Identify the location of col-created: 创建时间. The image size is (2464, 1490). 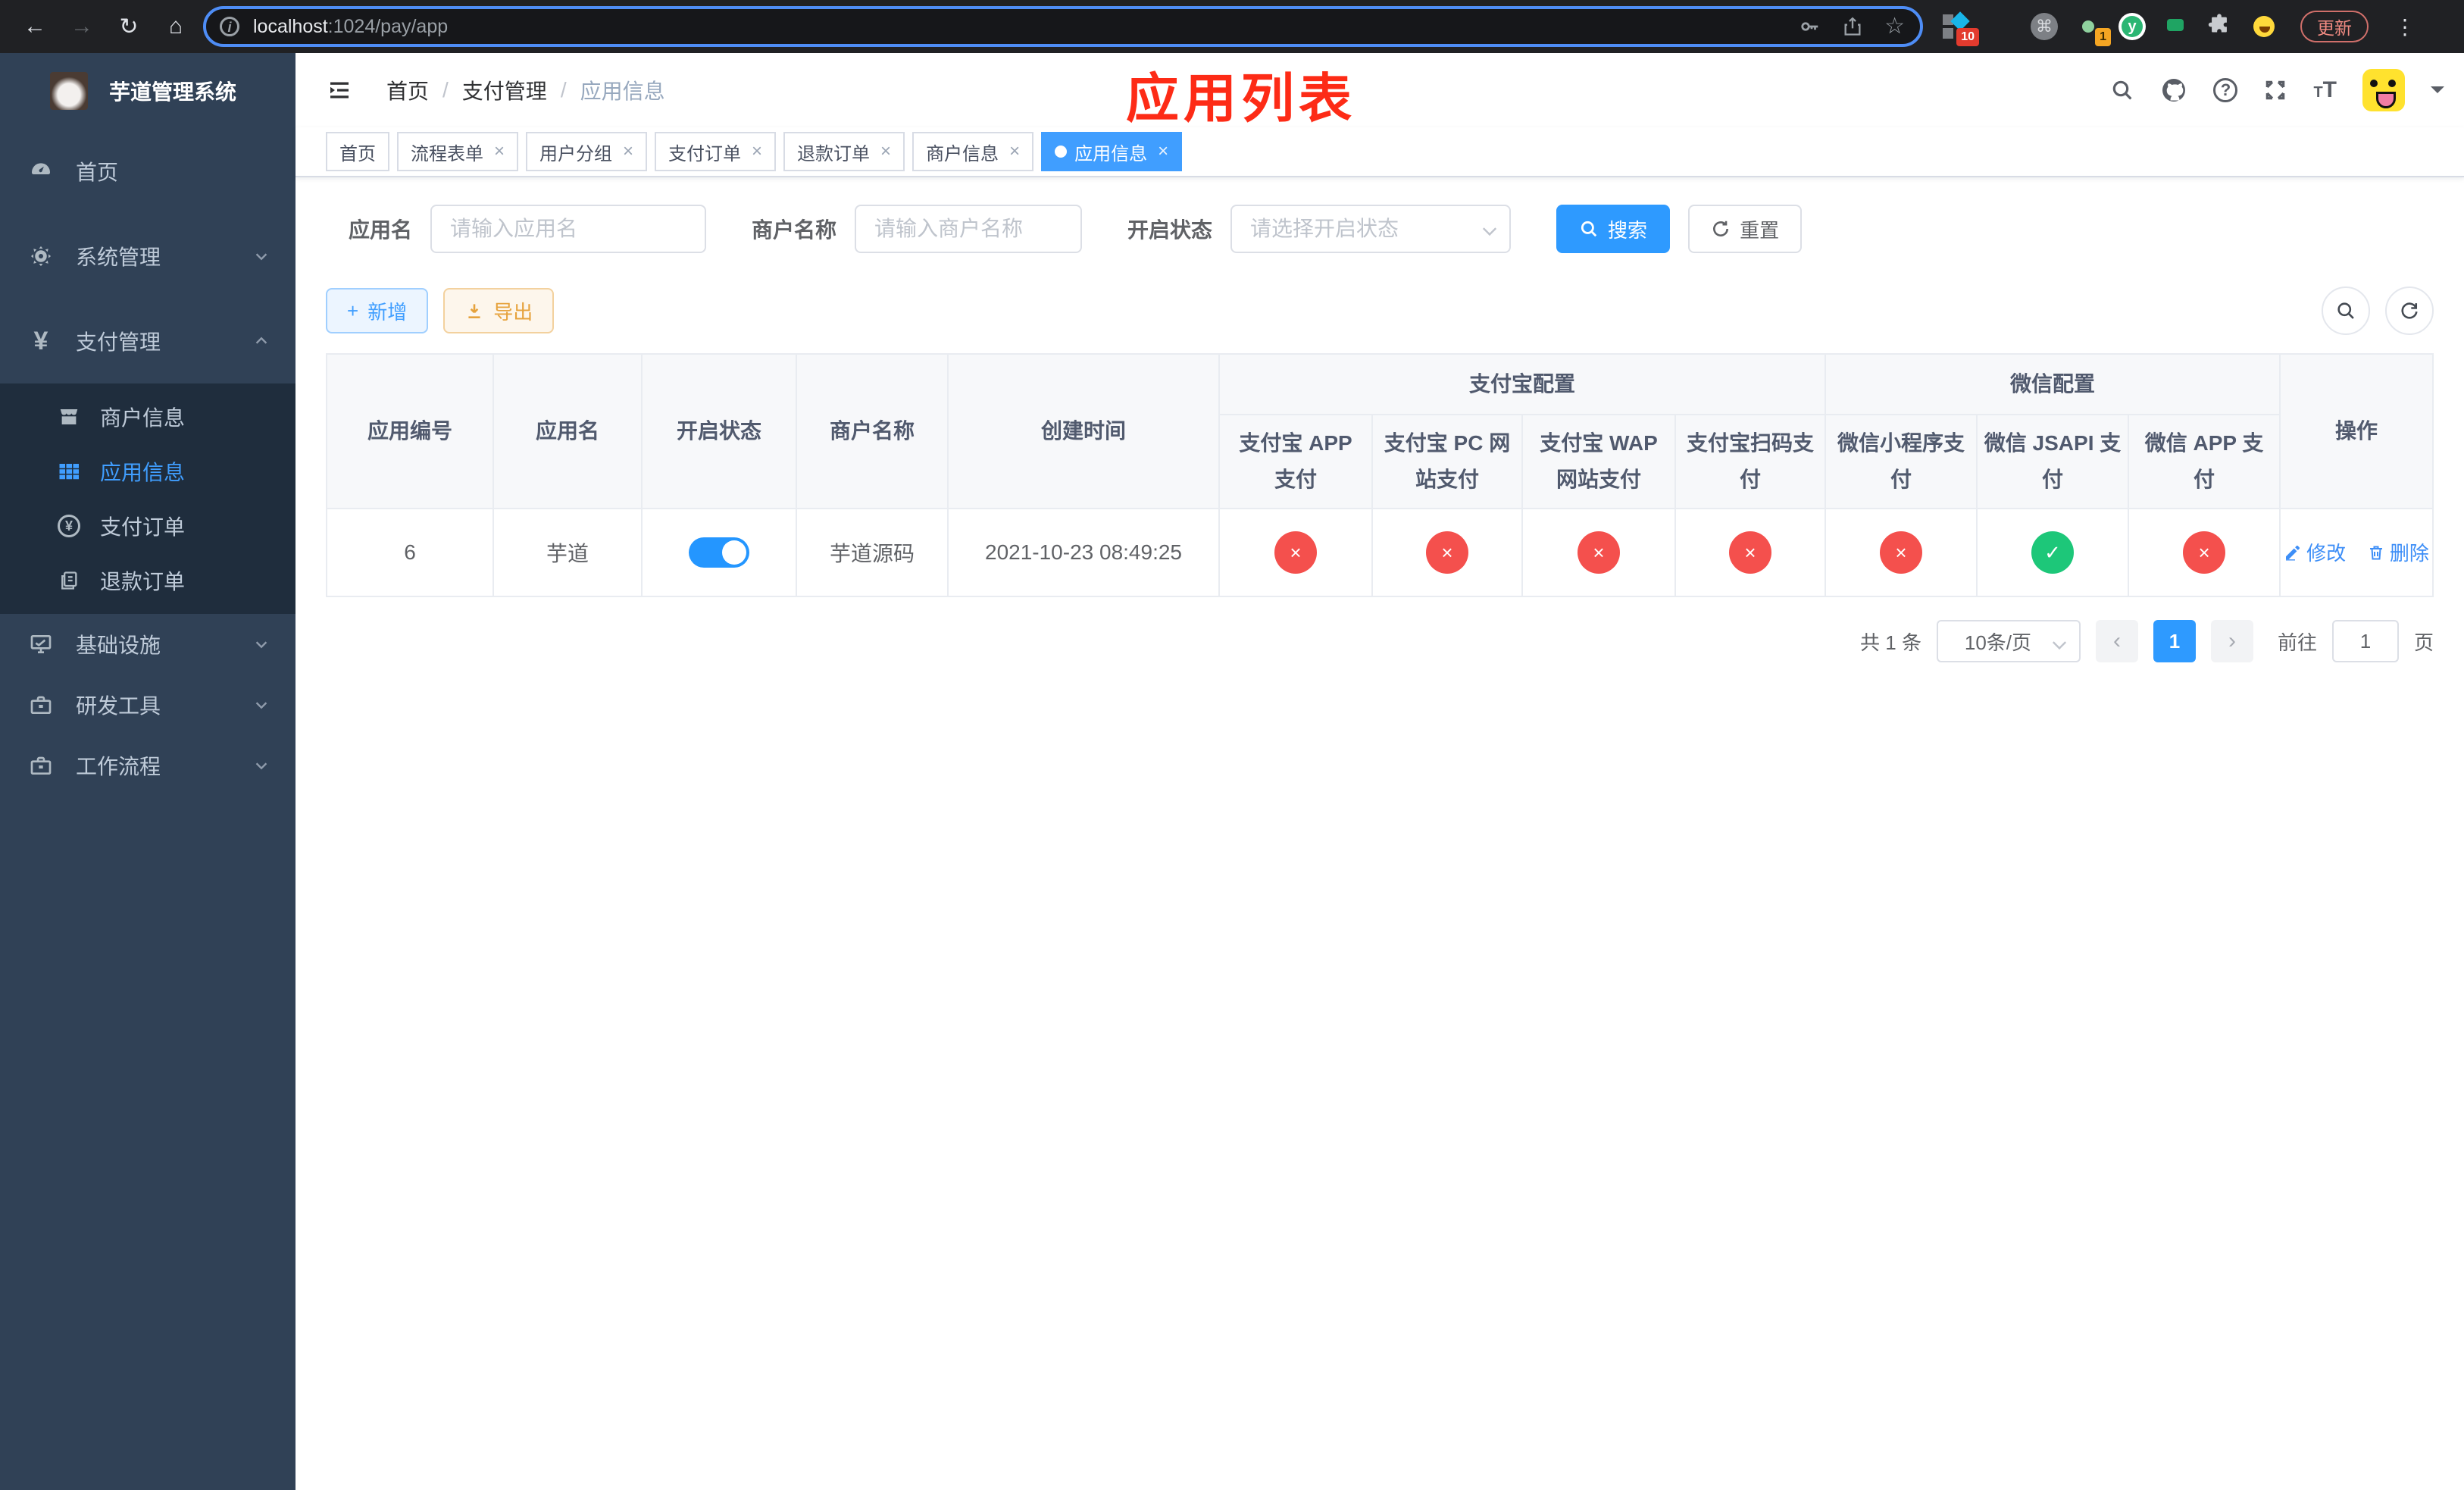
(1083, 431).